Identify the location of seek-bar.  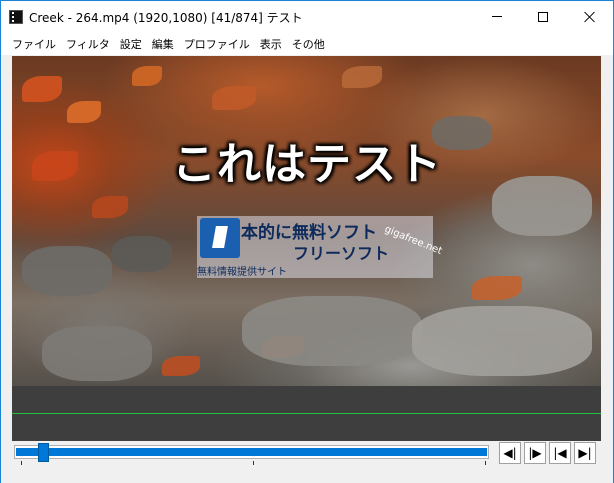
(251, 452).